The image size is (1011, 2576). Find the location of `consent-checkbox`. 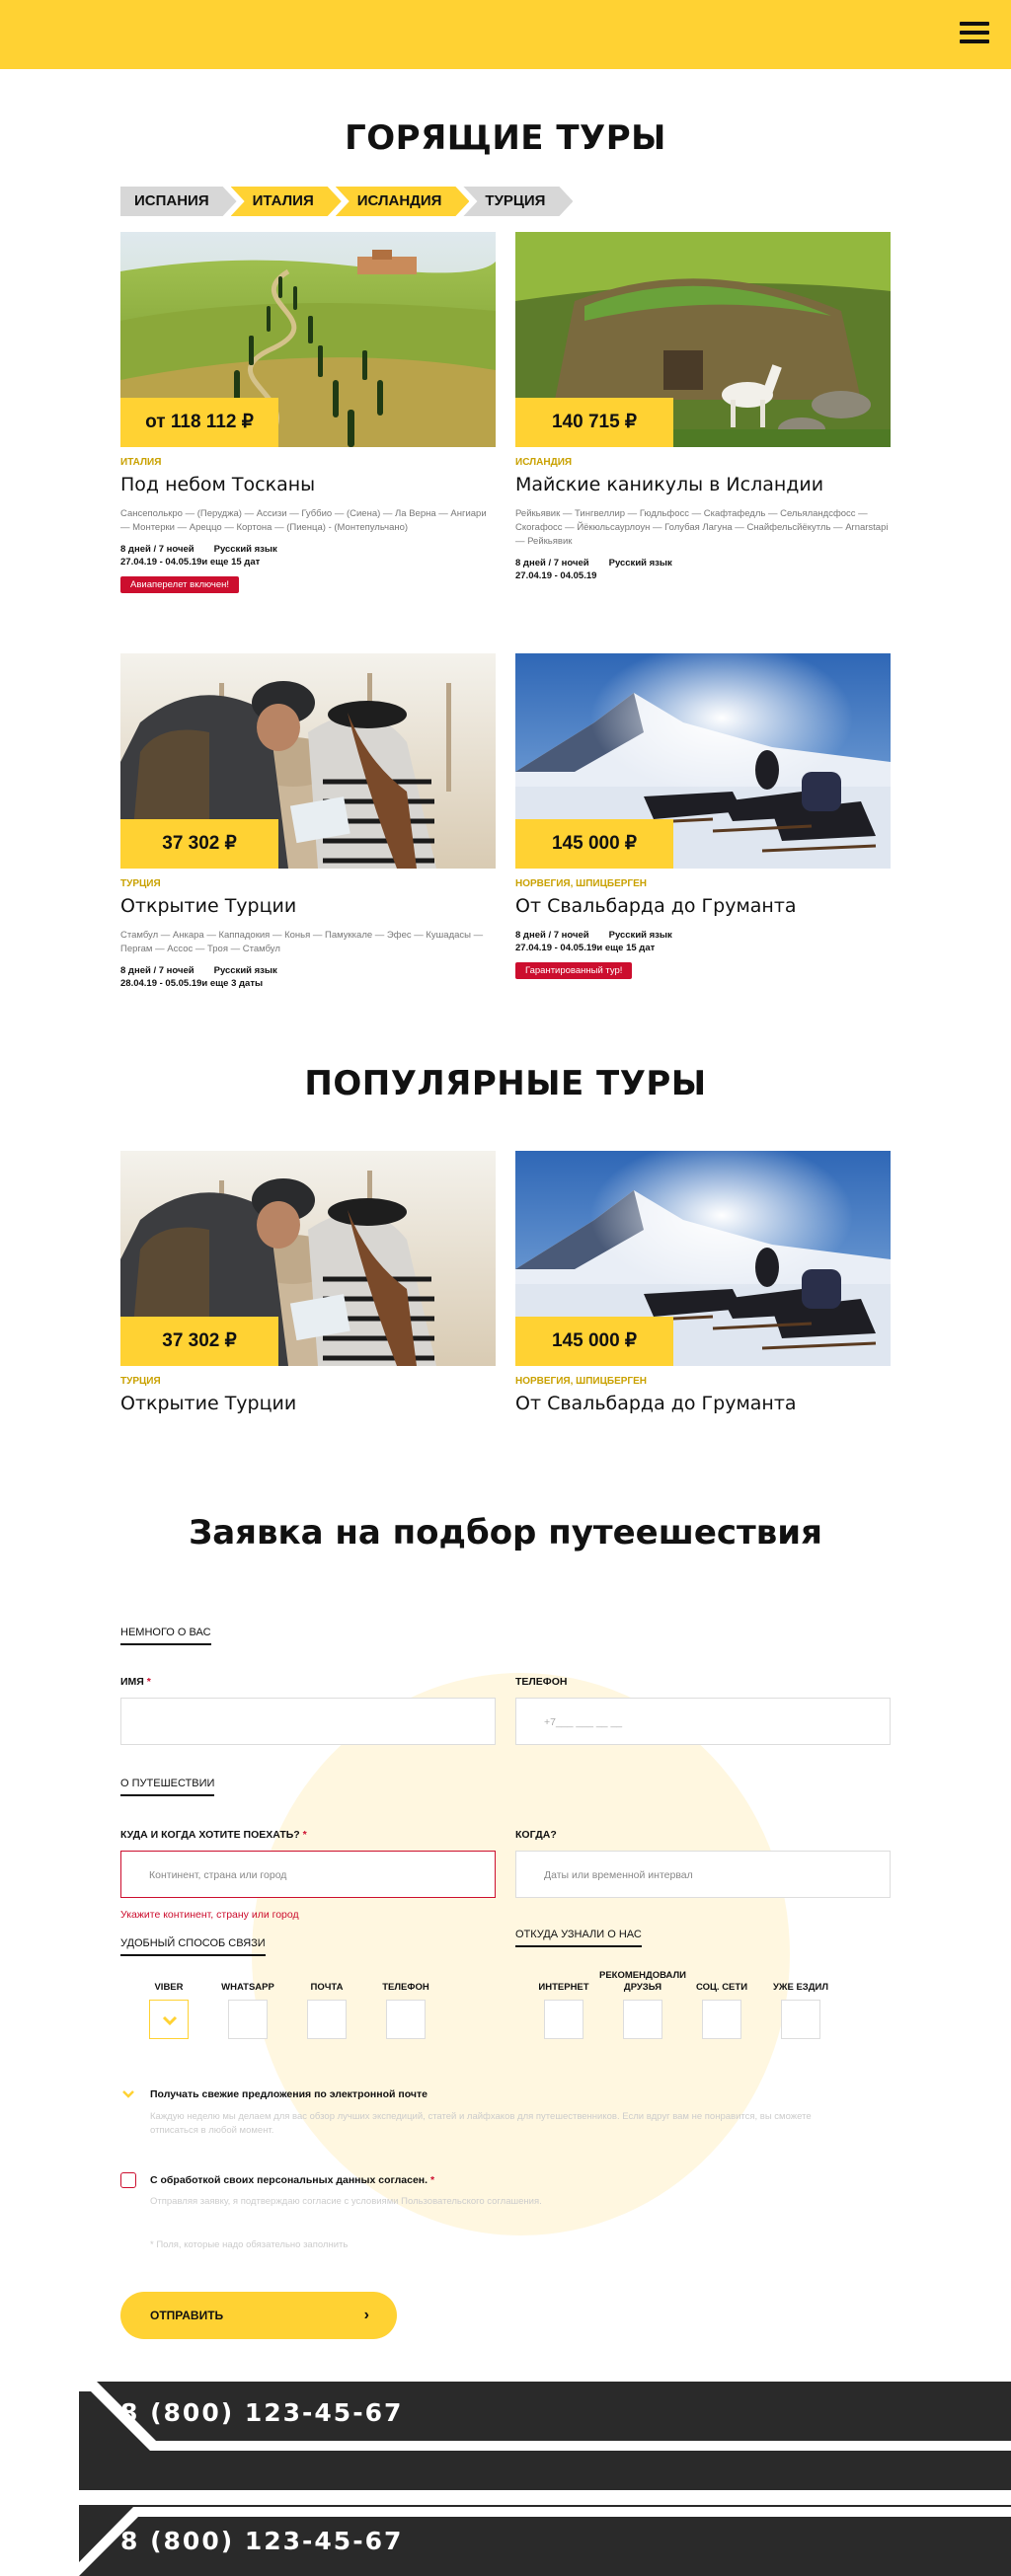

consent-checkbox is located at coordinates (128, 2180).